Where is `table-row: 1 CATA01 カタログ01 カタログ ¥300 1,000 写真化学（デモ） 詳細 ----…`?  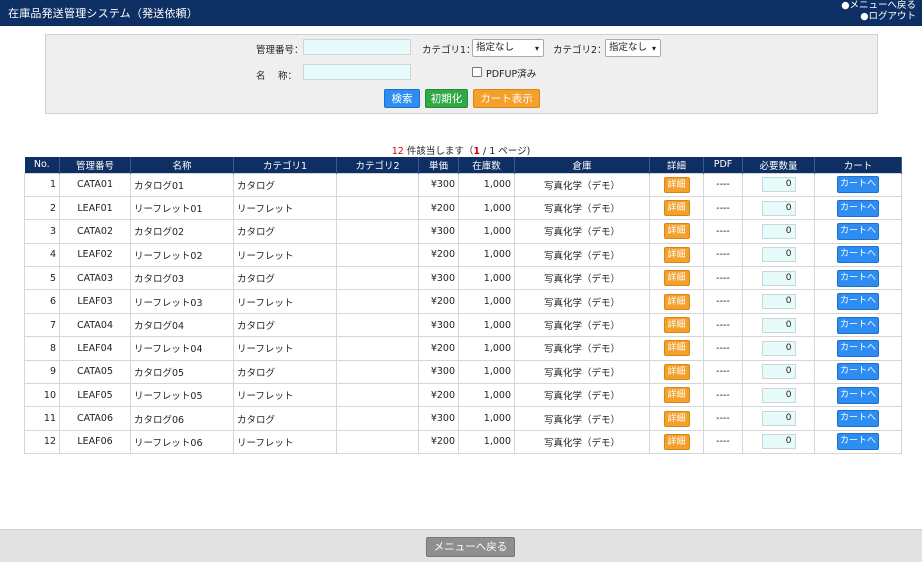
table-row: 1 CATA01 カタログ01 カタログ ¥300 1,000 写真化学（デモ） 詳細 ----… is located at coordinates (463, 184).